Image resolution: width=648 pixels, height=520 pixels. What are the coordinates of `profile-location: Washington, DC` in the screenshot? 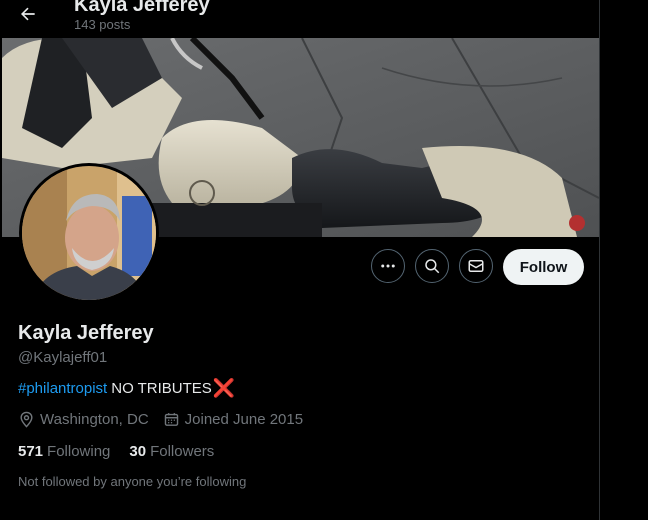 It's located at (83, 419).